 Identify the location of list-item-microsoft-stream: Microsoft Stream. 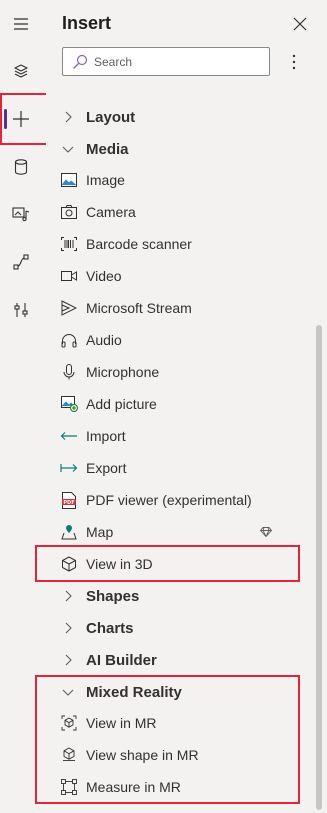
(180, 308).